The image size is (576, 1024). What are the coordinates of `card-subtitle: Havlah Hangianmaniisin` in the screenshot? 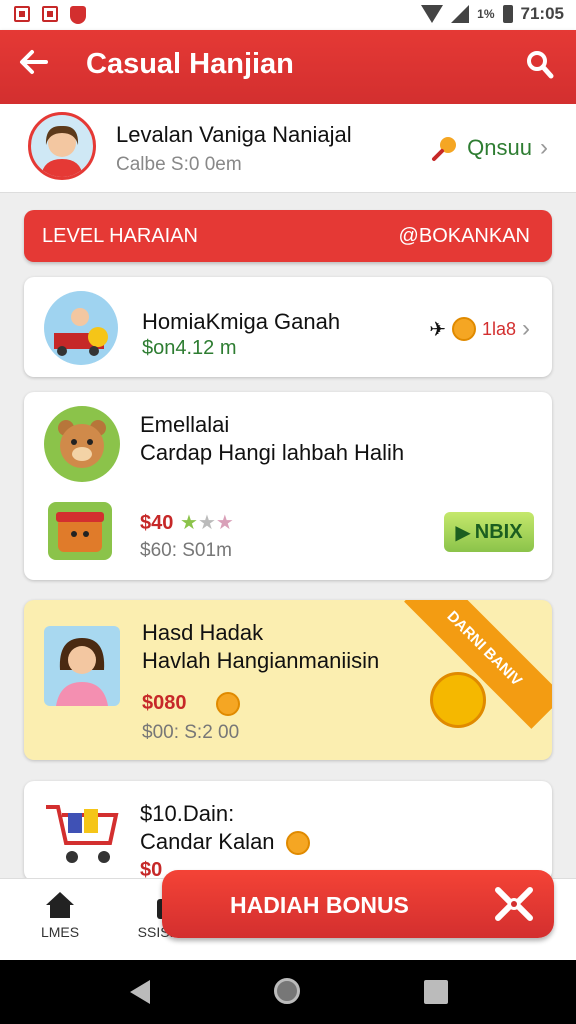 It's located at (261, 660).